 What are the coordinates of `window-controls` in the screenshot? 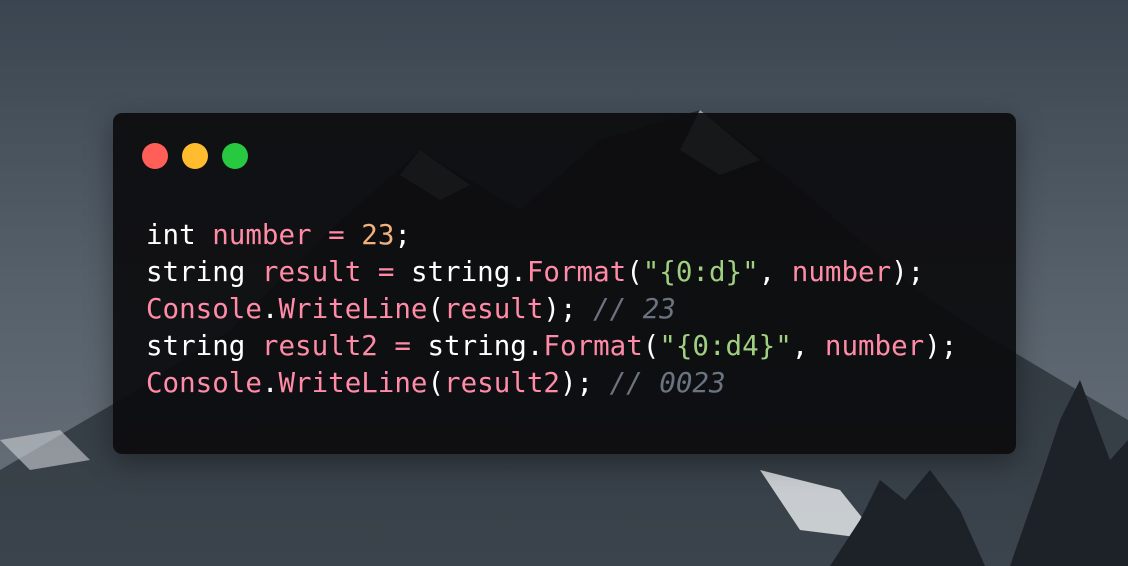 It's located at (195, 156).